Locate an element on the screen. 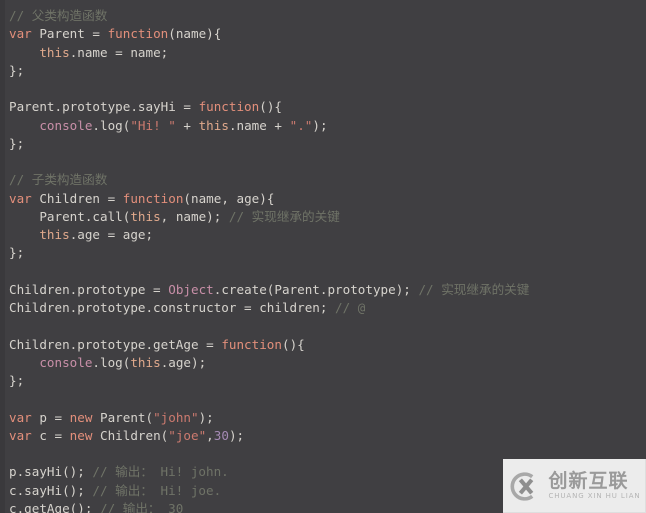 This screenshot has width=646, height=513. code-token-pun: .name + is located at coordinates (259, 125).